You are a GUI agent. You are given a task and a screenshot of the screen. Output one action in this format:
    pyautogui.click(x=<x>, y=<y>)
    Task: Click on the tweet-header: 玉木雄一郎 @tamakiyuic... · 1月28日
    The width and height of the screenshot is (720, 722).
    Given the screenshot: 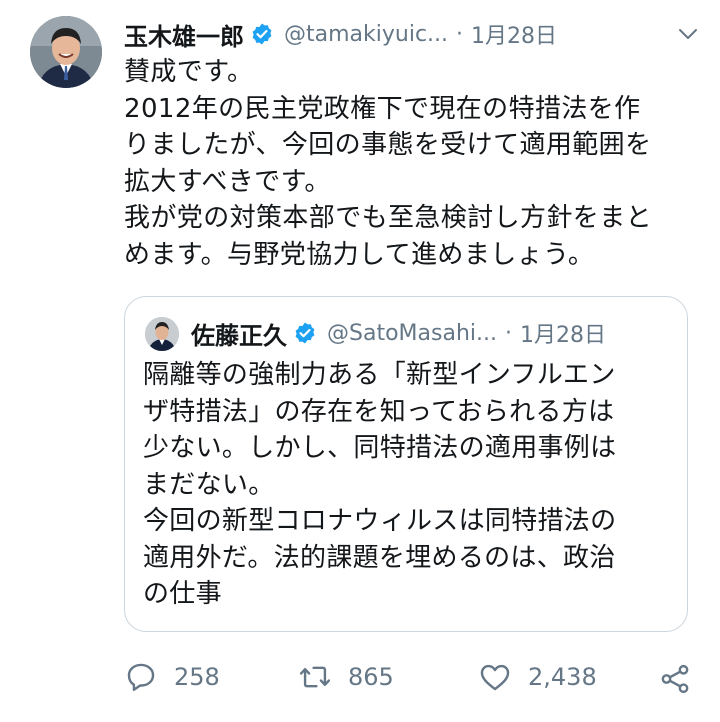 What is the action you would take?
    pyautogui.click(x=412, y=34)
    